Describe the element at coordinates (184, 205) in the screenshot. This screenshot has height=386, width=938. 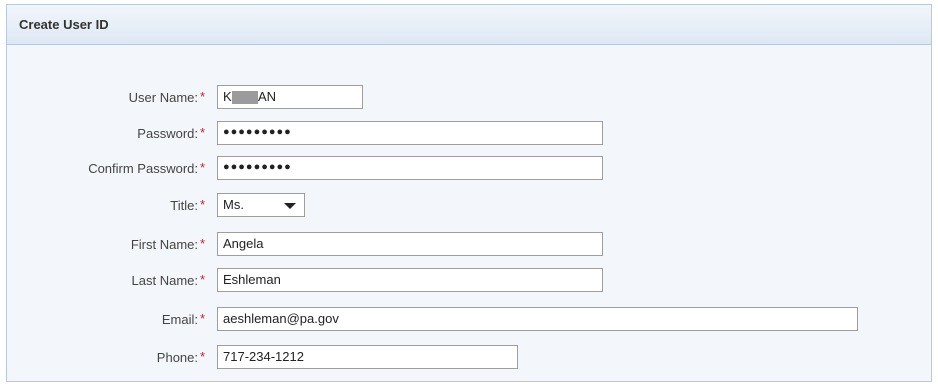
I see `title-label: Title:` at that location.